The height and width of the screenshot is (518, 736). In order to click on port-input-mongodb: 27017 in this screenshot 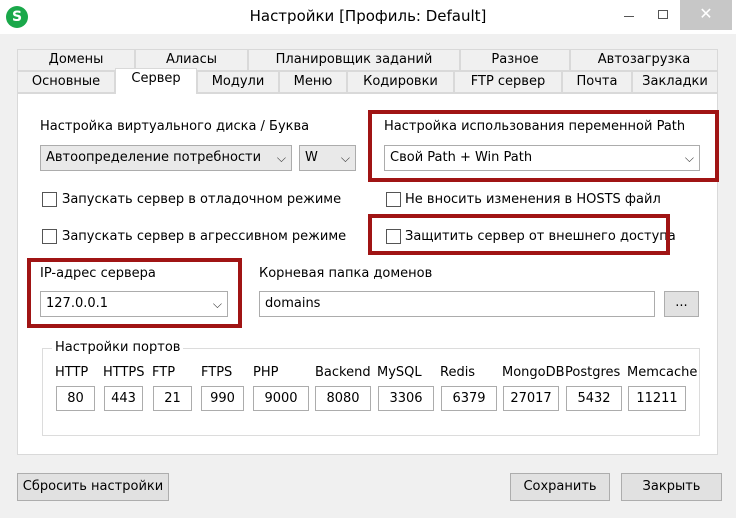, I will do `click(531, 398)`.